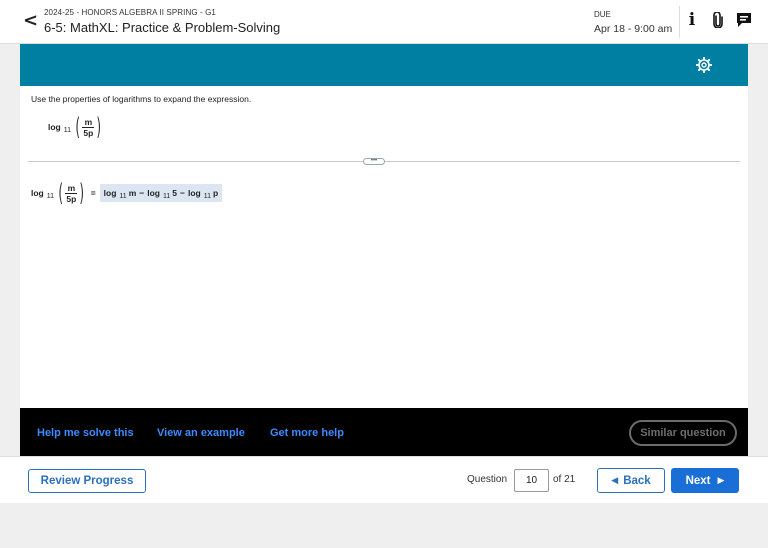 This screenshot has height=548, width=768. I want to click on back-chevron-icon: <, so click(30, 21).